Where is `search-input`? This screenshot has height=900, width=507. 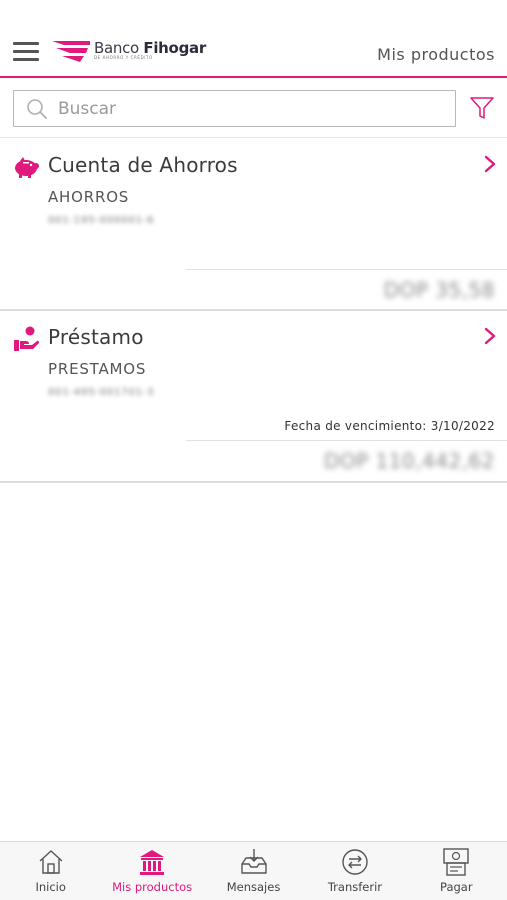 search-input is located at coordinates (253, 108).